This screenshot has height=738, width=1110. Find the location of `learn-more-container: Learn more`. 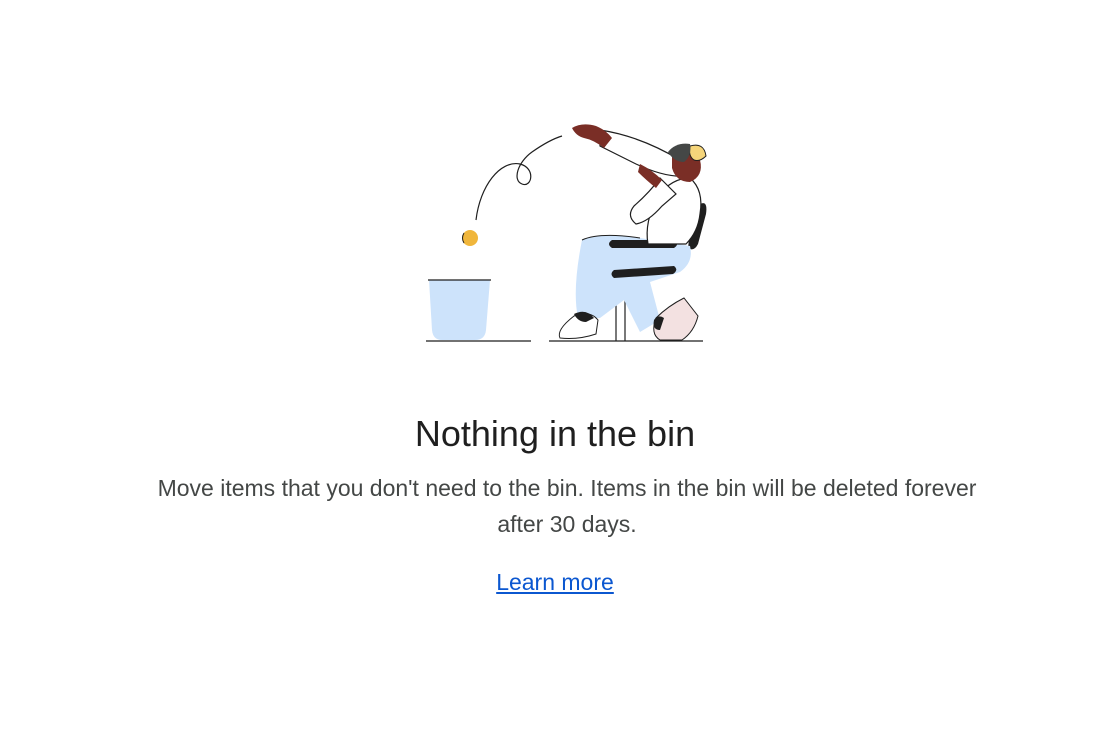

learn-more-container: Learn more is located at coordinates (555, 582).